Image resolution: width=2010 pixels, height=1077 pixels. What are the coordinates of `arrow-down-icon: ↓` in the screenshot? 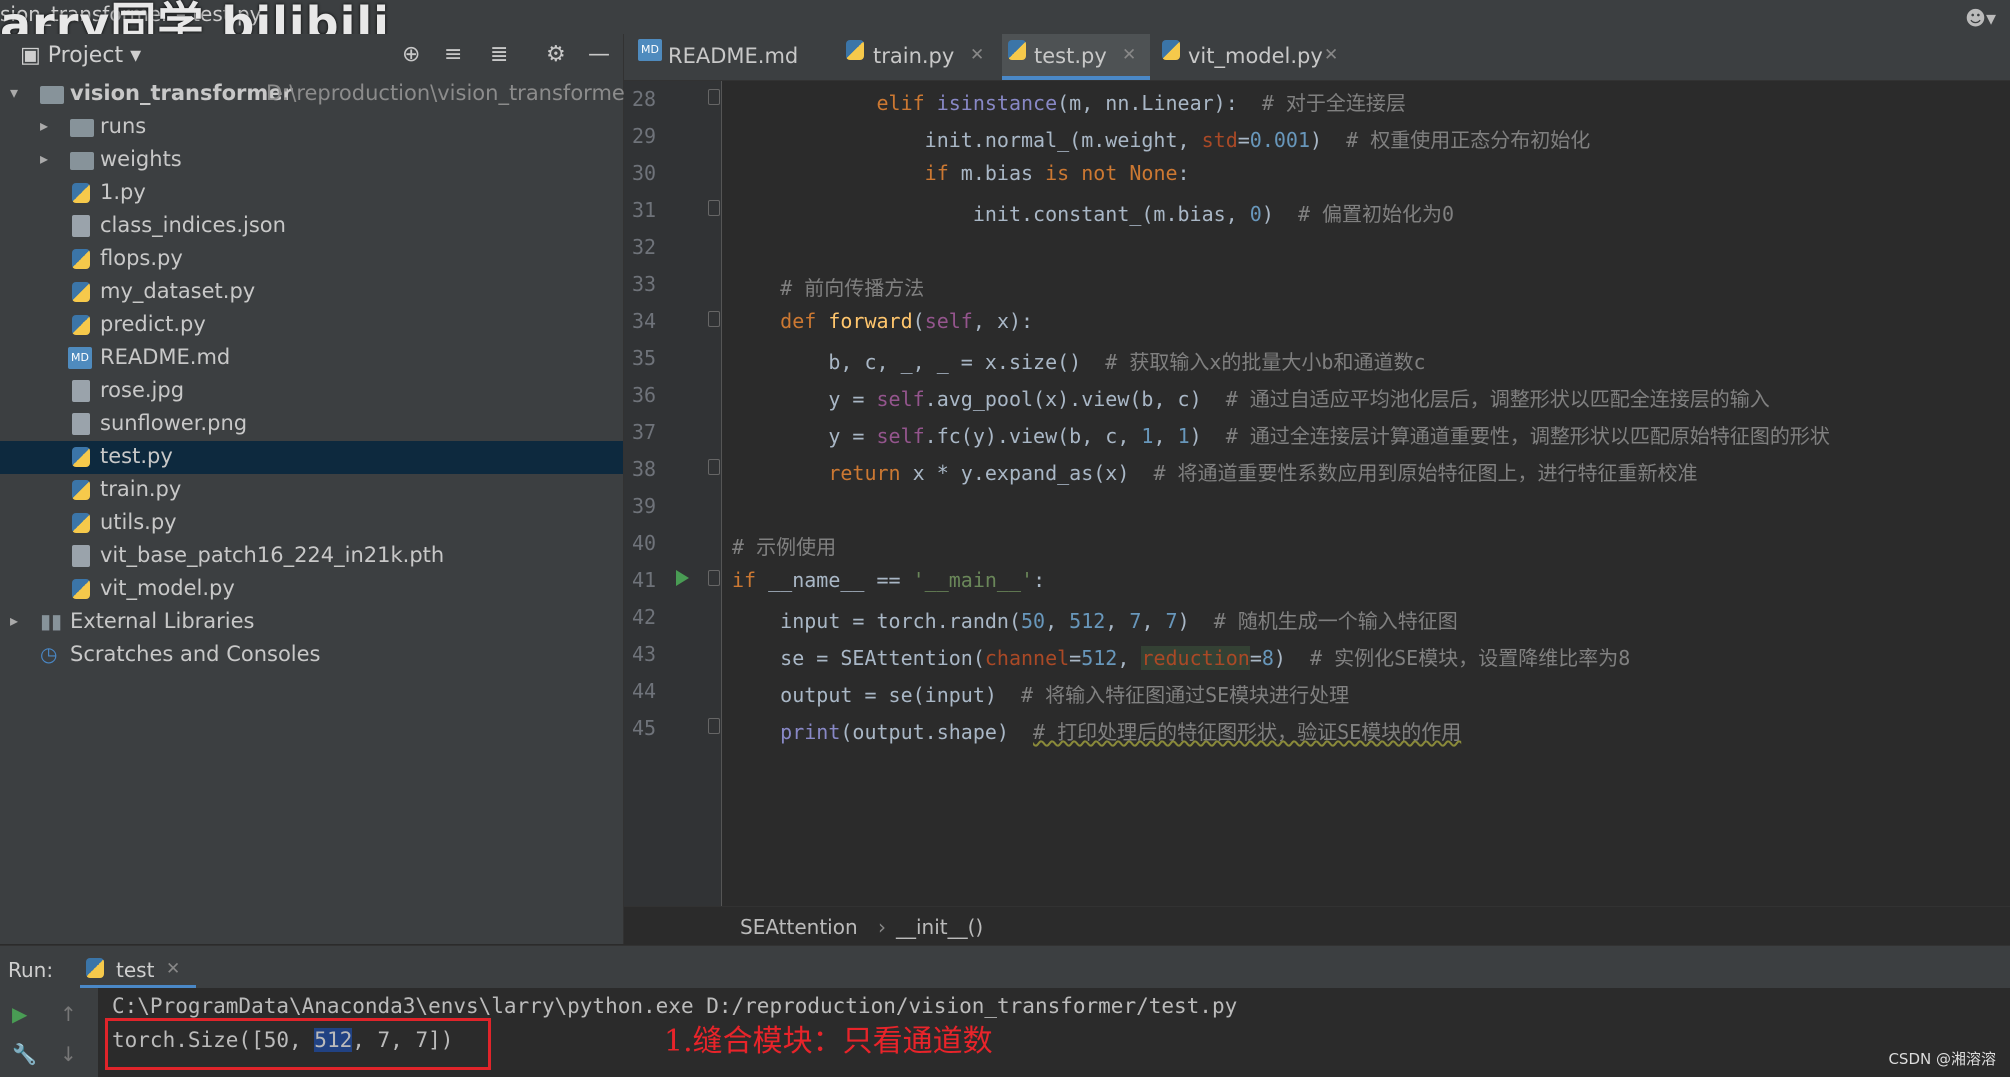 It's located at (68, 1054).